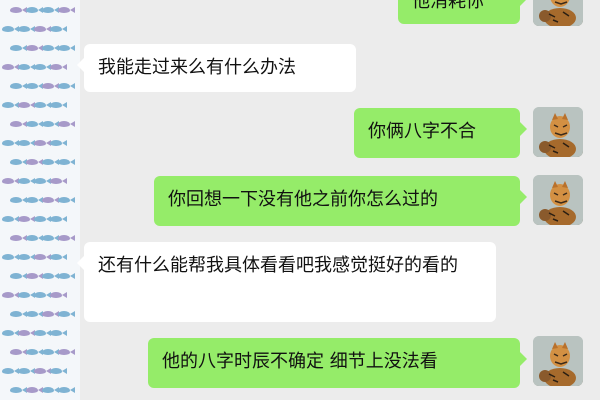 This screenshot has height=400, width=600. I want to click on message-bubble-outgoing: 你回想一下没有他之前你怎么过的, so click(340, 201).